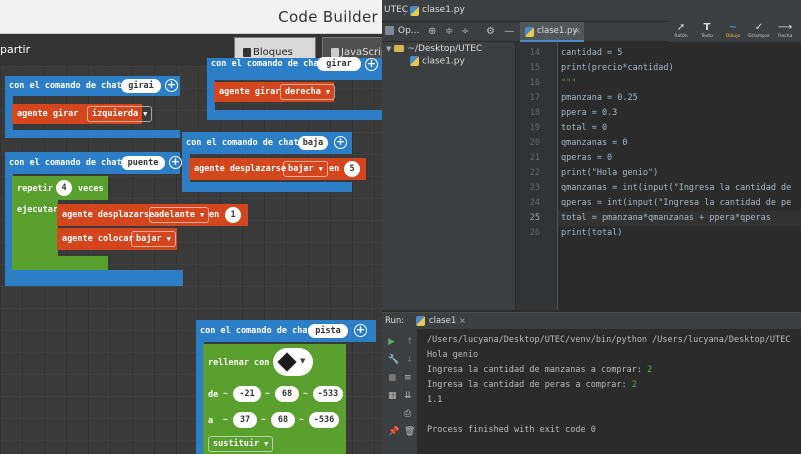  What do you see at coordinates (324, 420) in the screenshot?
I see `to-z-input: -536` at bounding box center [324, 420].